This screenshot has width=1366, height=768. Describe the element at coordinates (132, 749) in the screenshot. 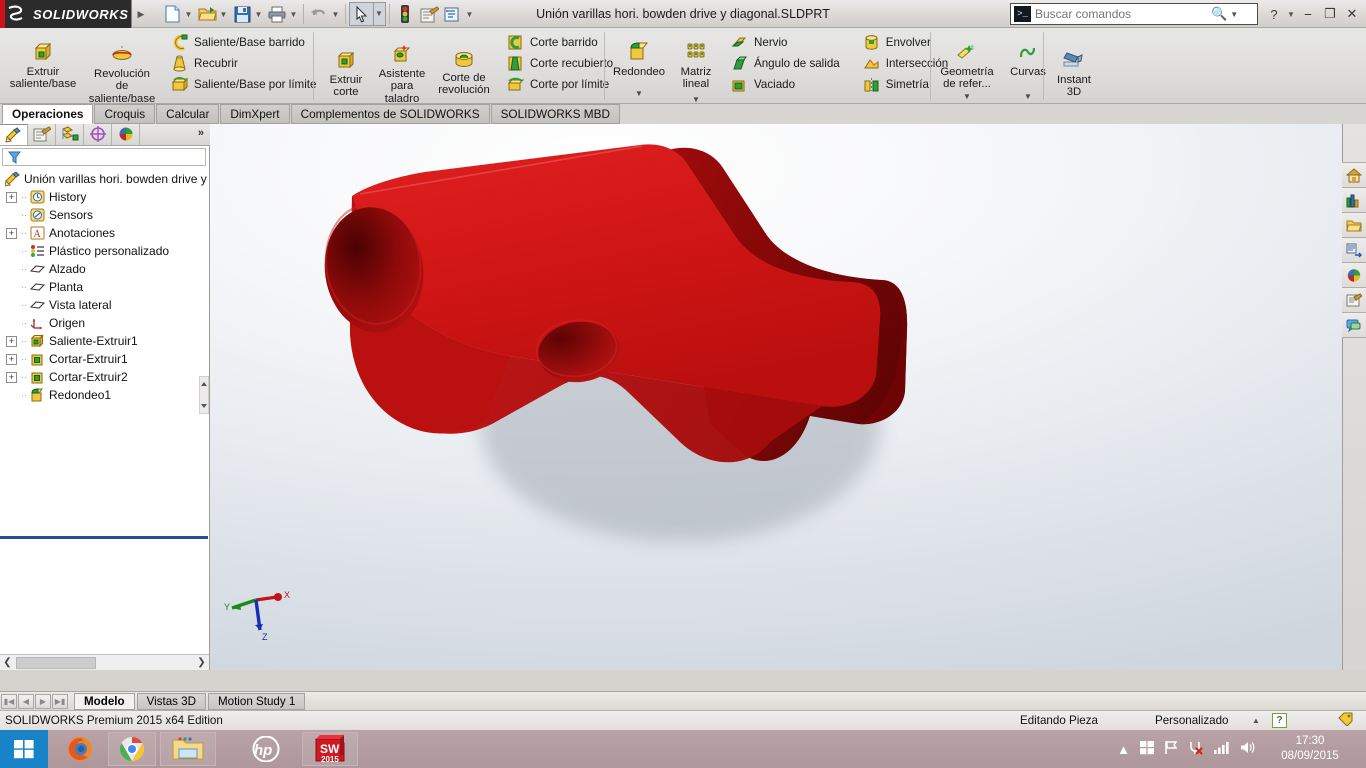

I see `chrome-icon` at that location.